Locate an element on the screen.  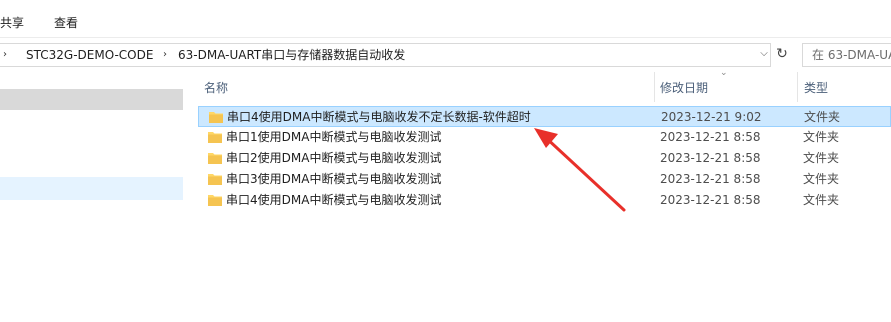
address-history-dropdown: ⌵ is located at coordinates (764, 54).